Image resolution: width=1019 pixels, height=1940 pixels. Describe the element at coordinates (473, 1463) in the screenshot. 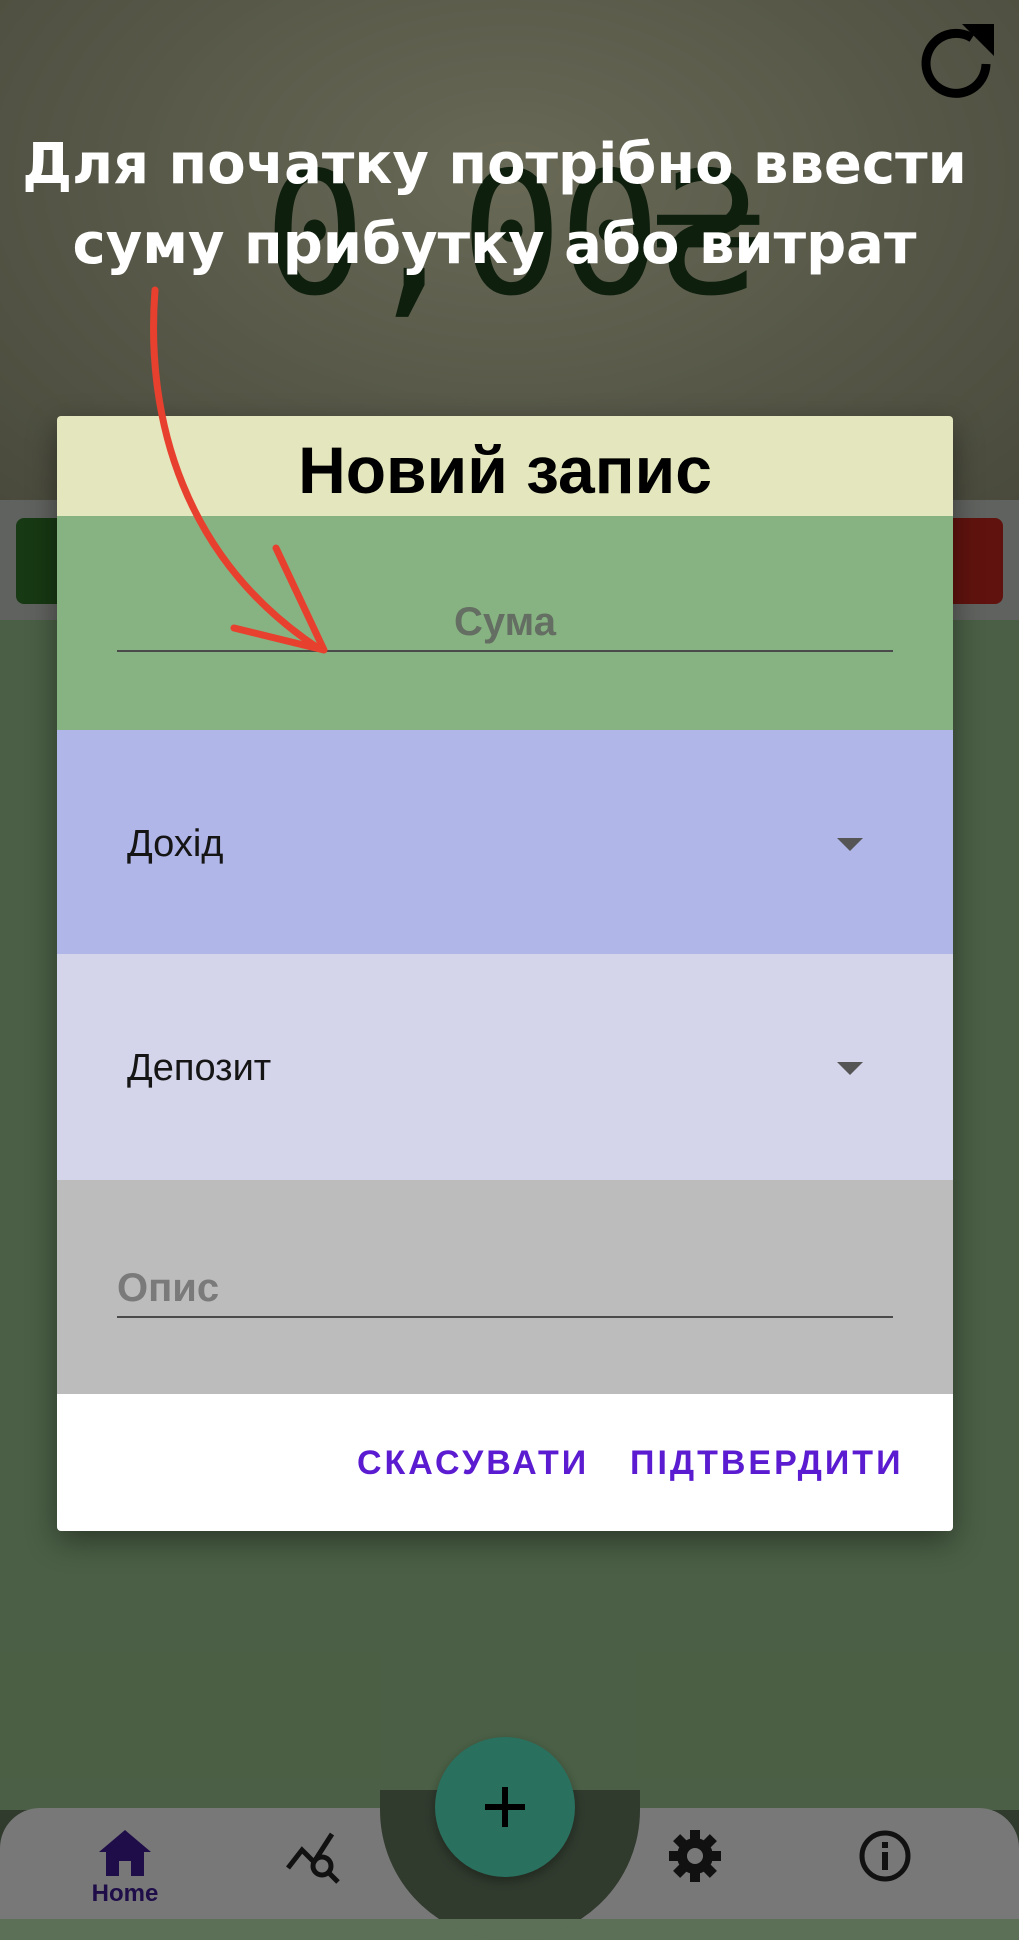

I see `cancel-button: СКАСУВАТИ` at that location.